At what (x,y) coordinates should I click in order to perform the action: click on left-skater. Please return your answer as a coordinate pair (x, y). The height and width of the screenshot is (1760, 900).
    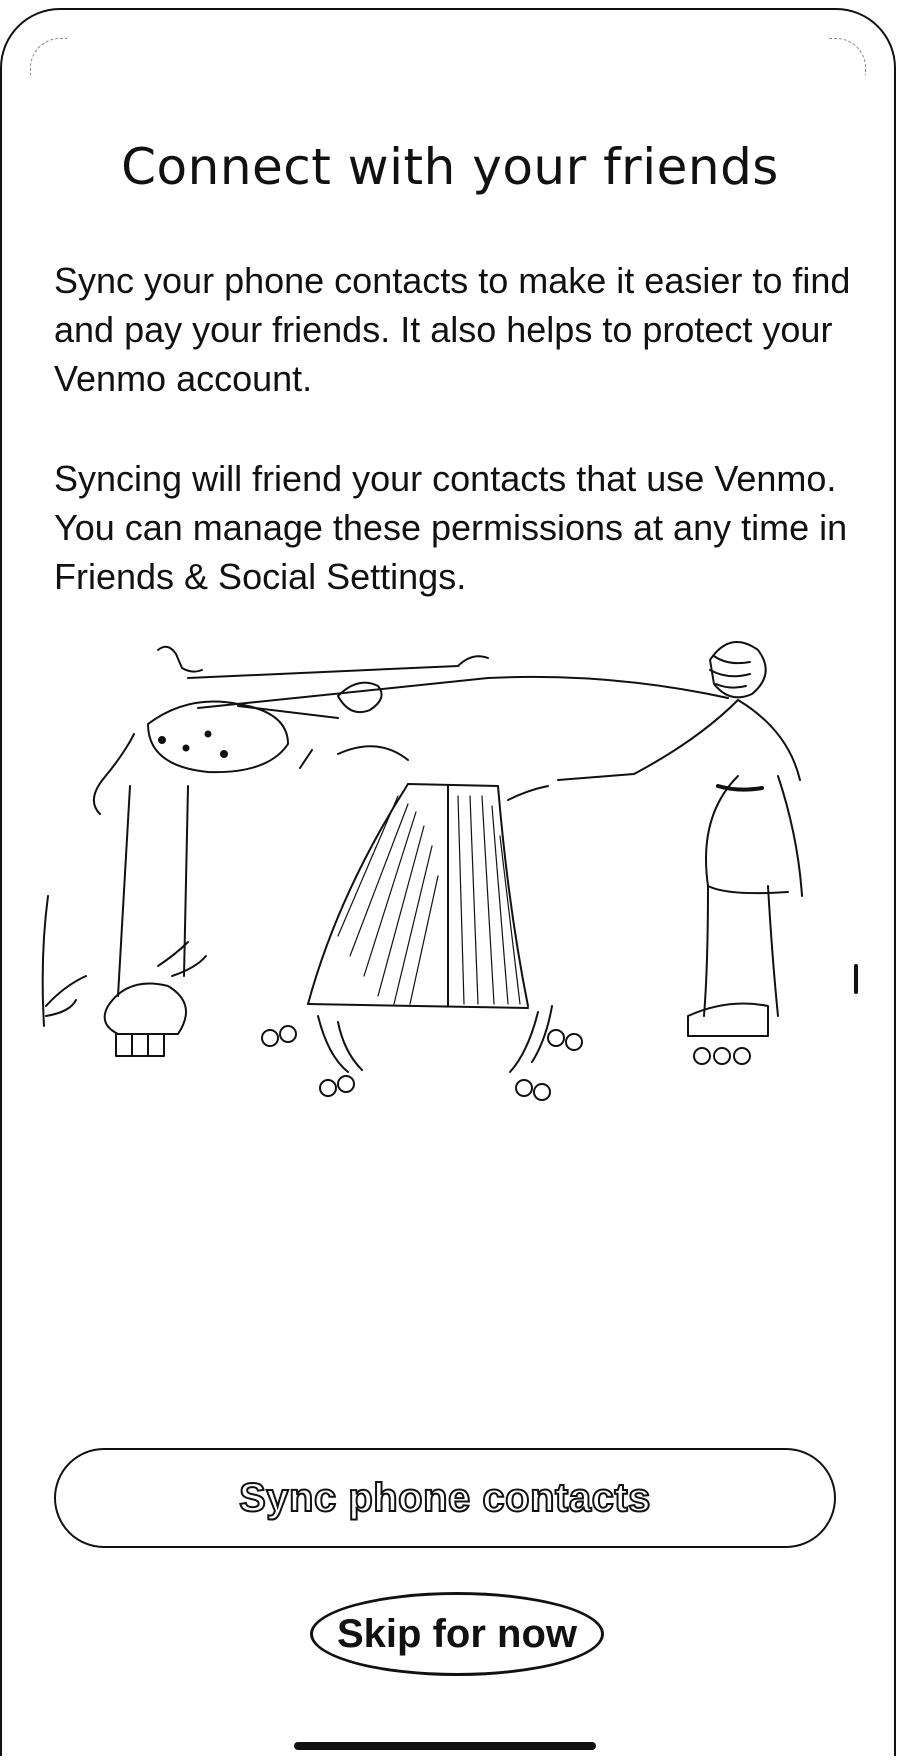
    Looking at the image, I should click on (265, 851).